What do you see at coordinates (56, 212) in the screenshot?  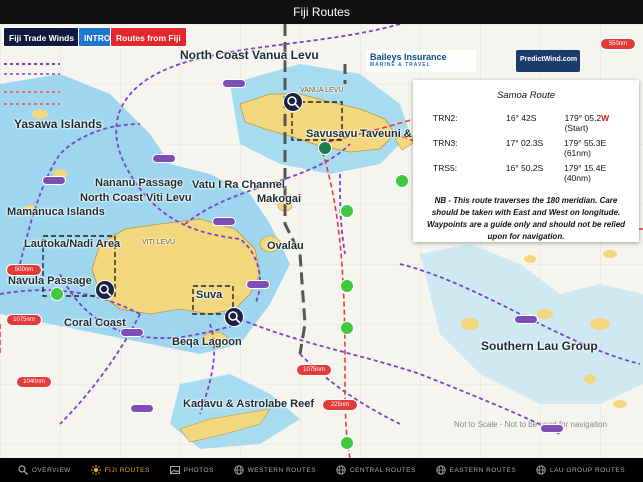 I see `label-mamanuca-islands: Mamanuca Islands` at bounding box center [56, 212].